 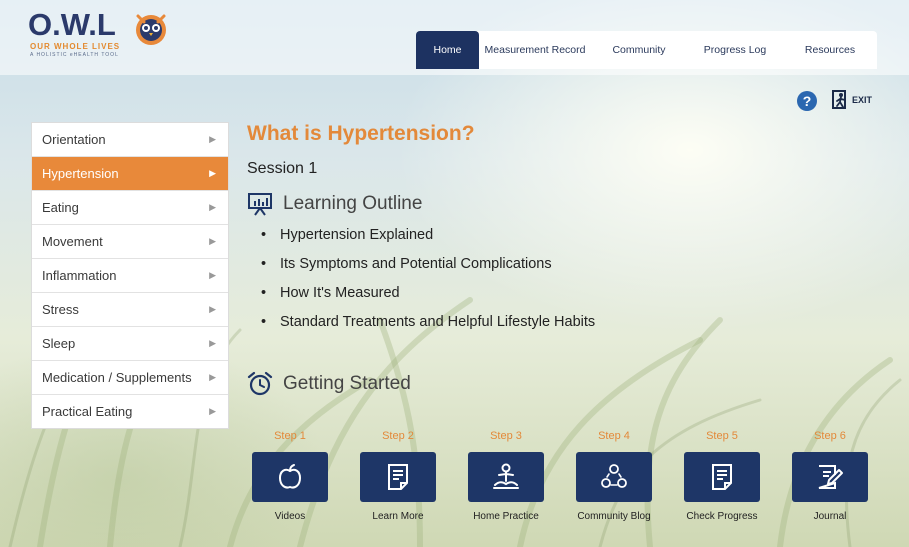 What do you see at coordinates (74, 55) in the screenshot?
I see `logo-subtagline: A HOLISTIC eHEALTH TOOL` at bounding box center [74, 55].